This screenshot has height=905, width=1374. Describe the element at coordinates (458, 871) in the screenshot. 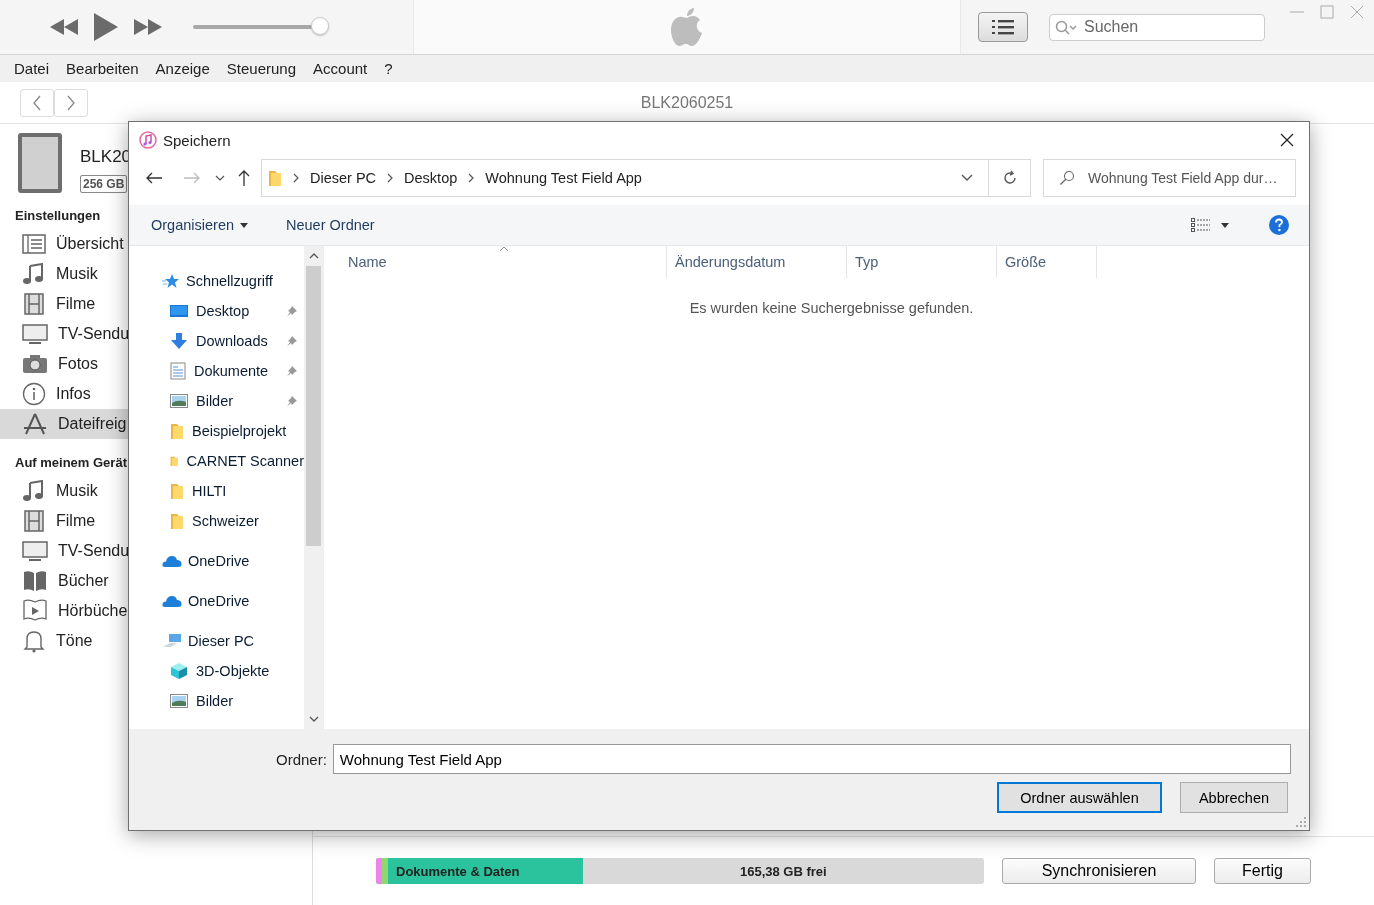

I see `storage-label: Dokumente & Daten` at that location.